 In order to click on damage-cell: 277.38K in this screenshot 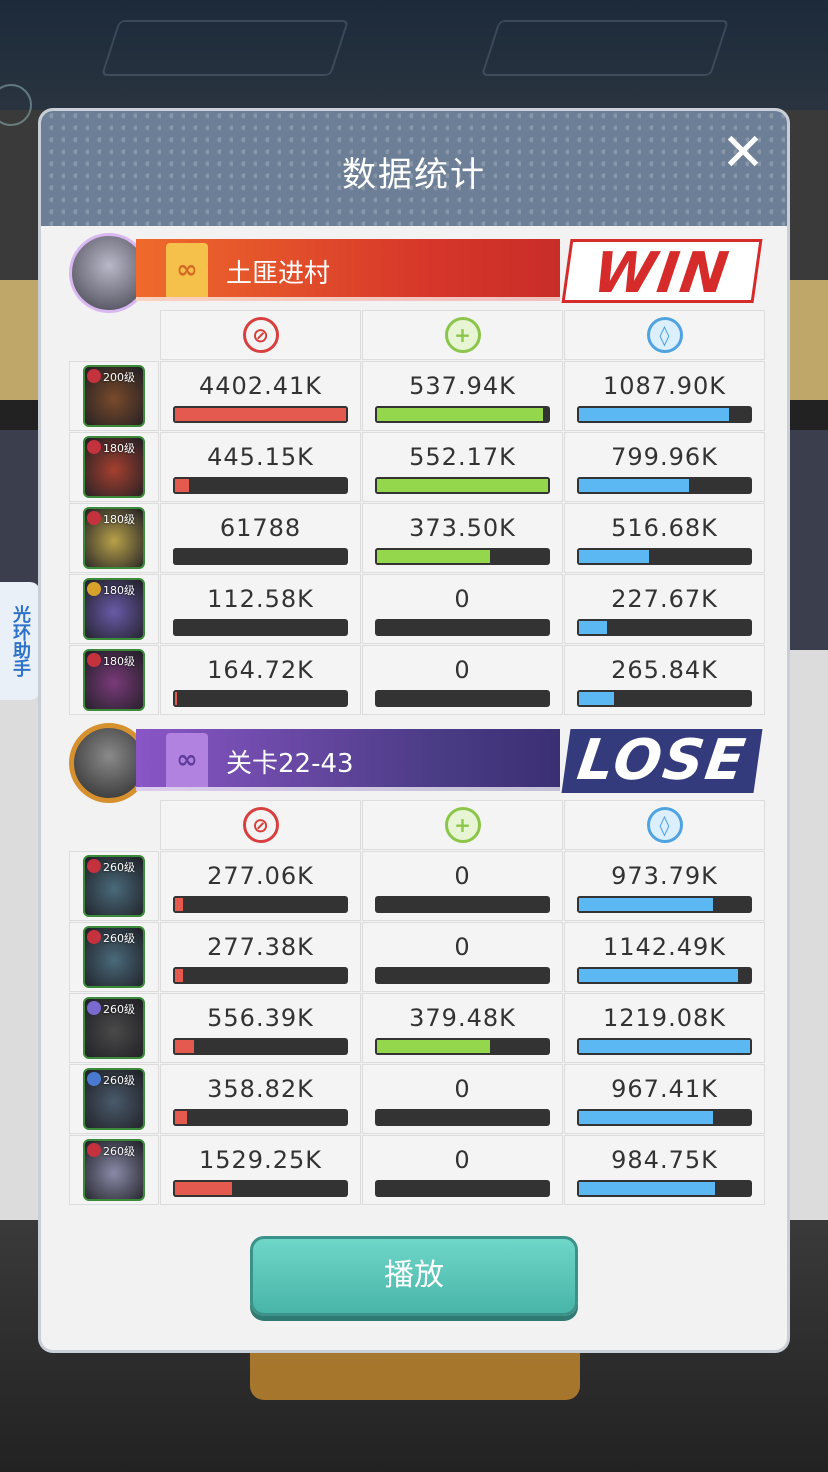, I will do `click(260, 957)`.